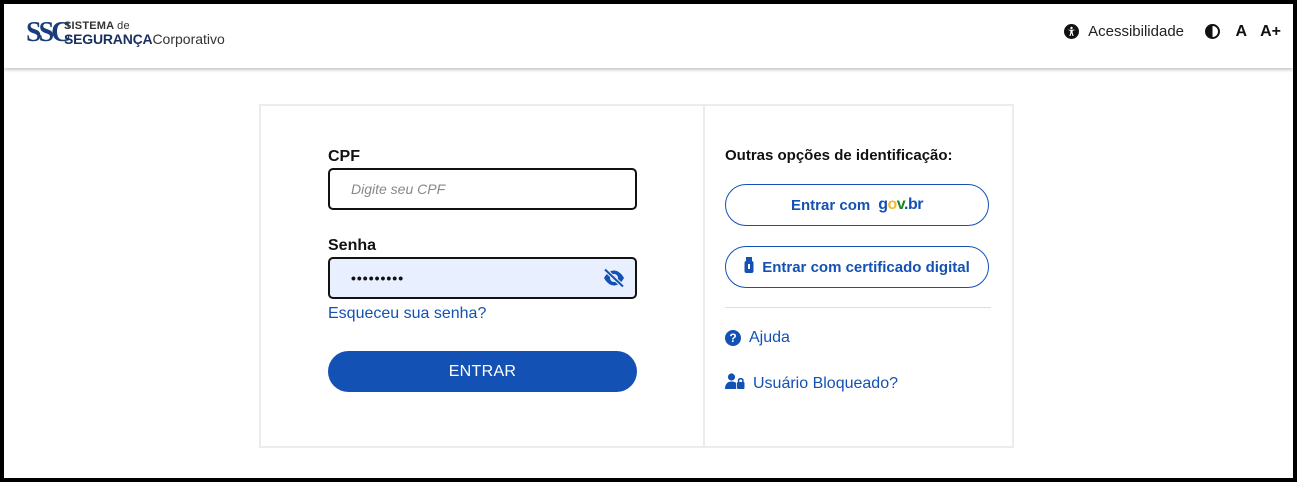 The image size is (1297, 482). I want to click on help-link-label: Ajuda, so click(769, 337).